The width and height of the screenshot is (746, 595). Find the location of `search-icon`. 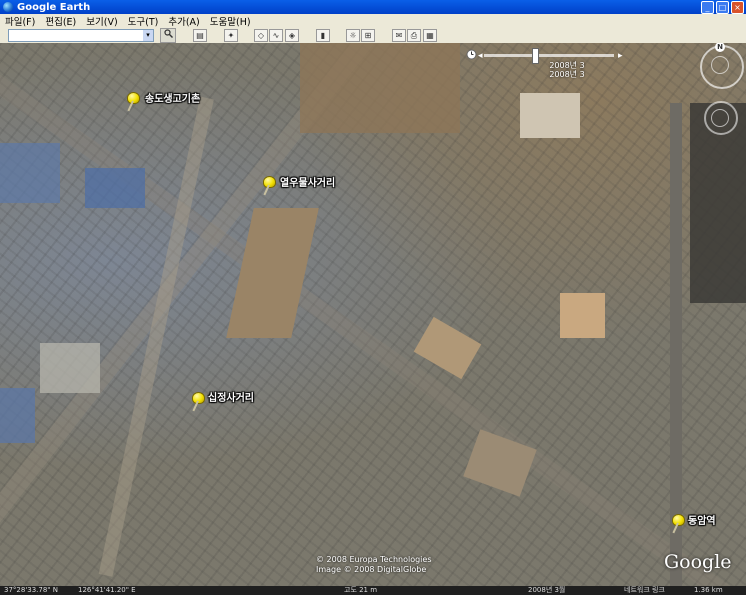

search-icon is located at coordinates (168, 33).